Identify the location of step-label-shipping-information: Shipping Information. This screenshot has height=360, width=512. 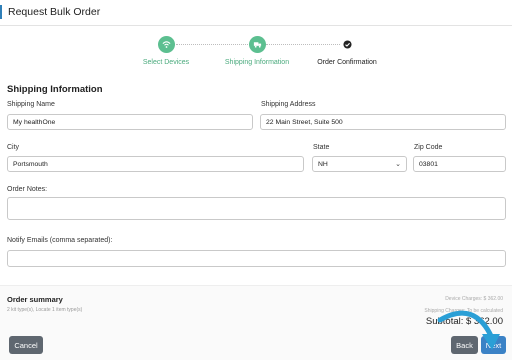
(257, 62).